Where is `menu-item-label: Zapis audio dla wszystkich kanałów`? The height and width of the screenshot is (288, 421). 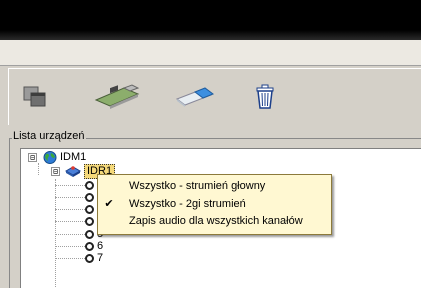
menu-item-label: Zapis audio dla wszystkich kanałów is located at coordinates (216, 221).